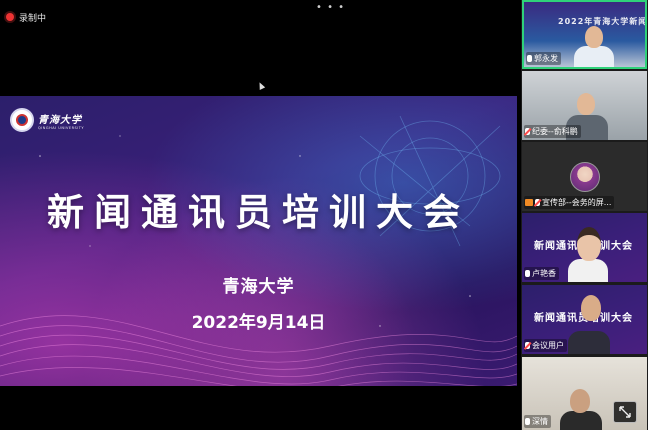 The height and width of the screenshot is (430, 648). What do you see at coordinates (258, 212) in the screenshot?
I see `slide-title: 新闻通讯员培训大会` at bounding box center [258, 212].